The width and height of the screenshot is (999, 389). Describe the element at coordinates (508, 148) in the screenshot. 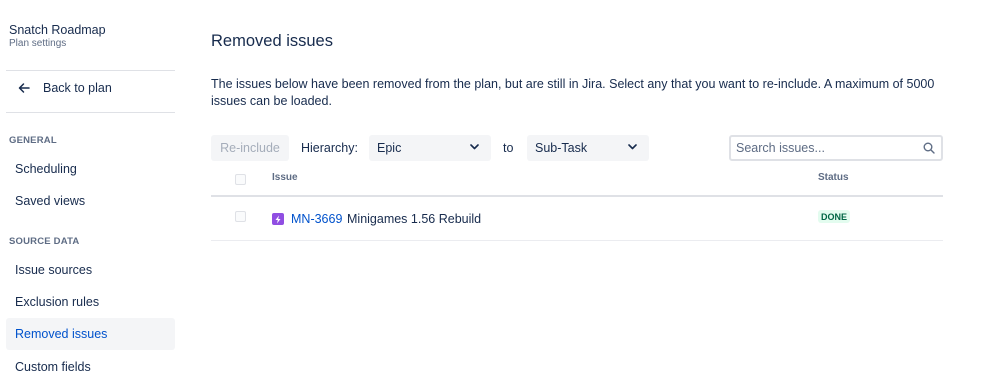

I see `to-label: to` at that location.